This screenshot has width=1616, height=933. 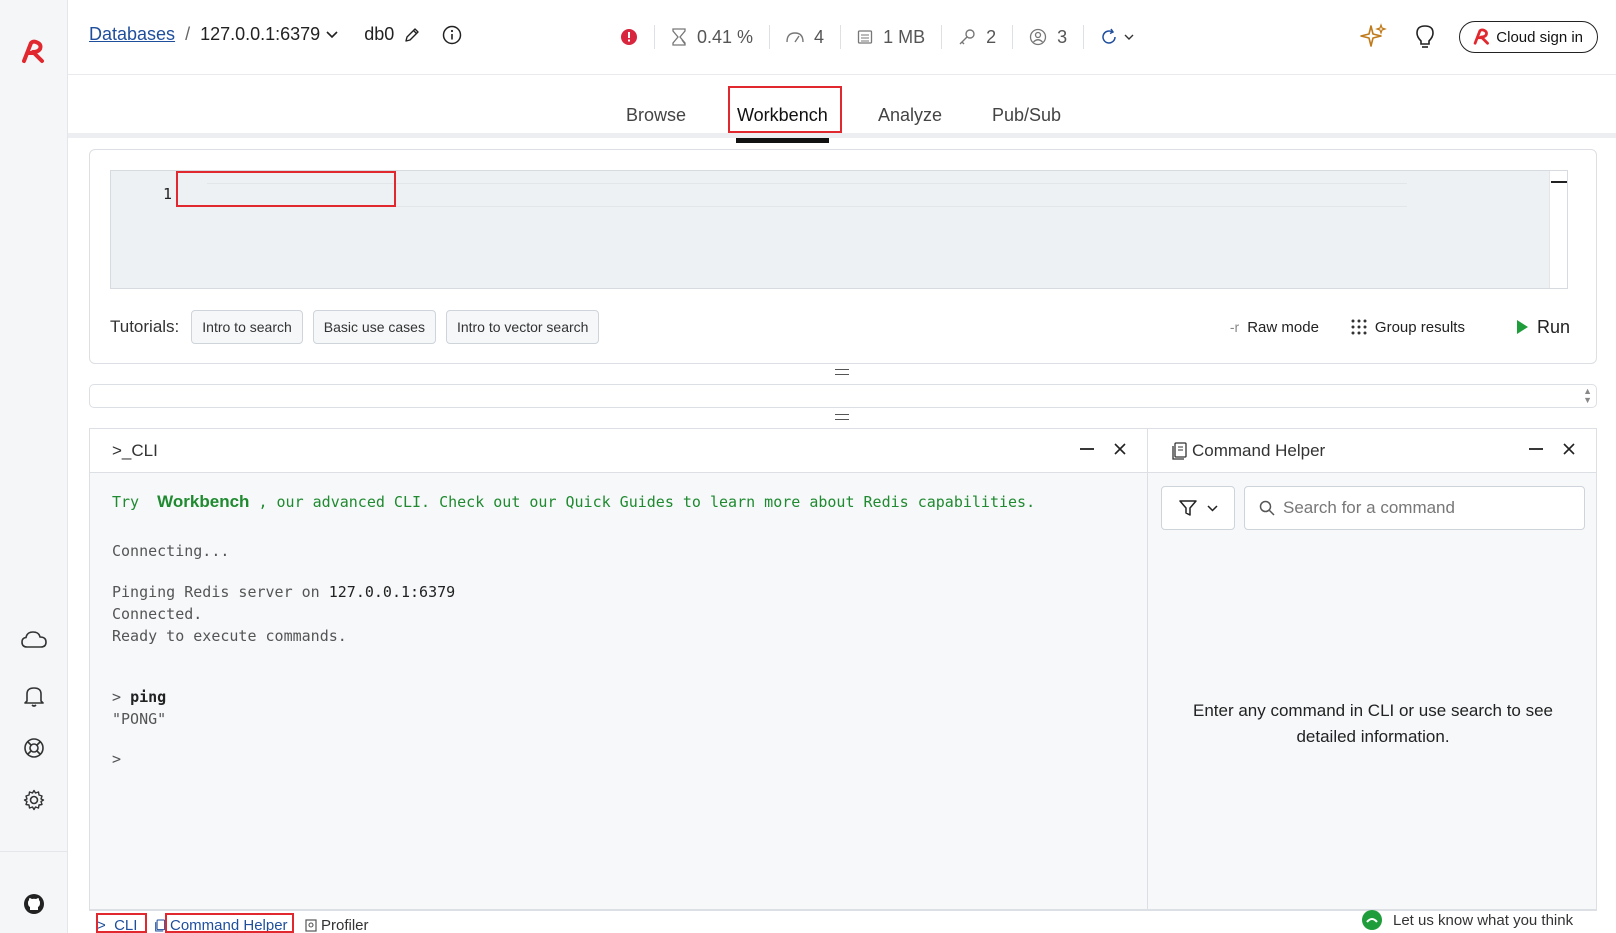 I want to click on github-icon, so click(x=34, y=904).